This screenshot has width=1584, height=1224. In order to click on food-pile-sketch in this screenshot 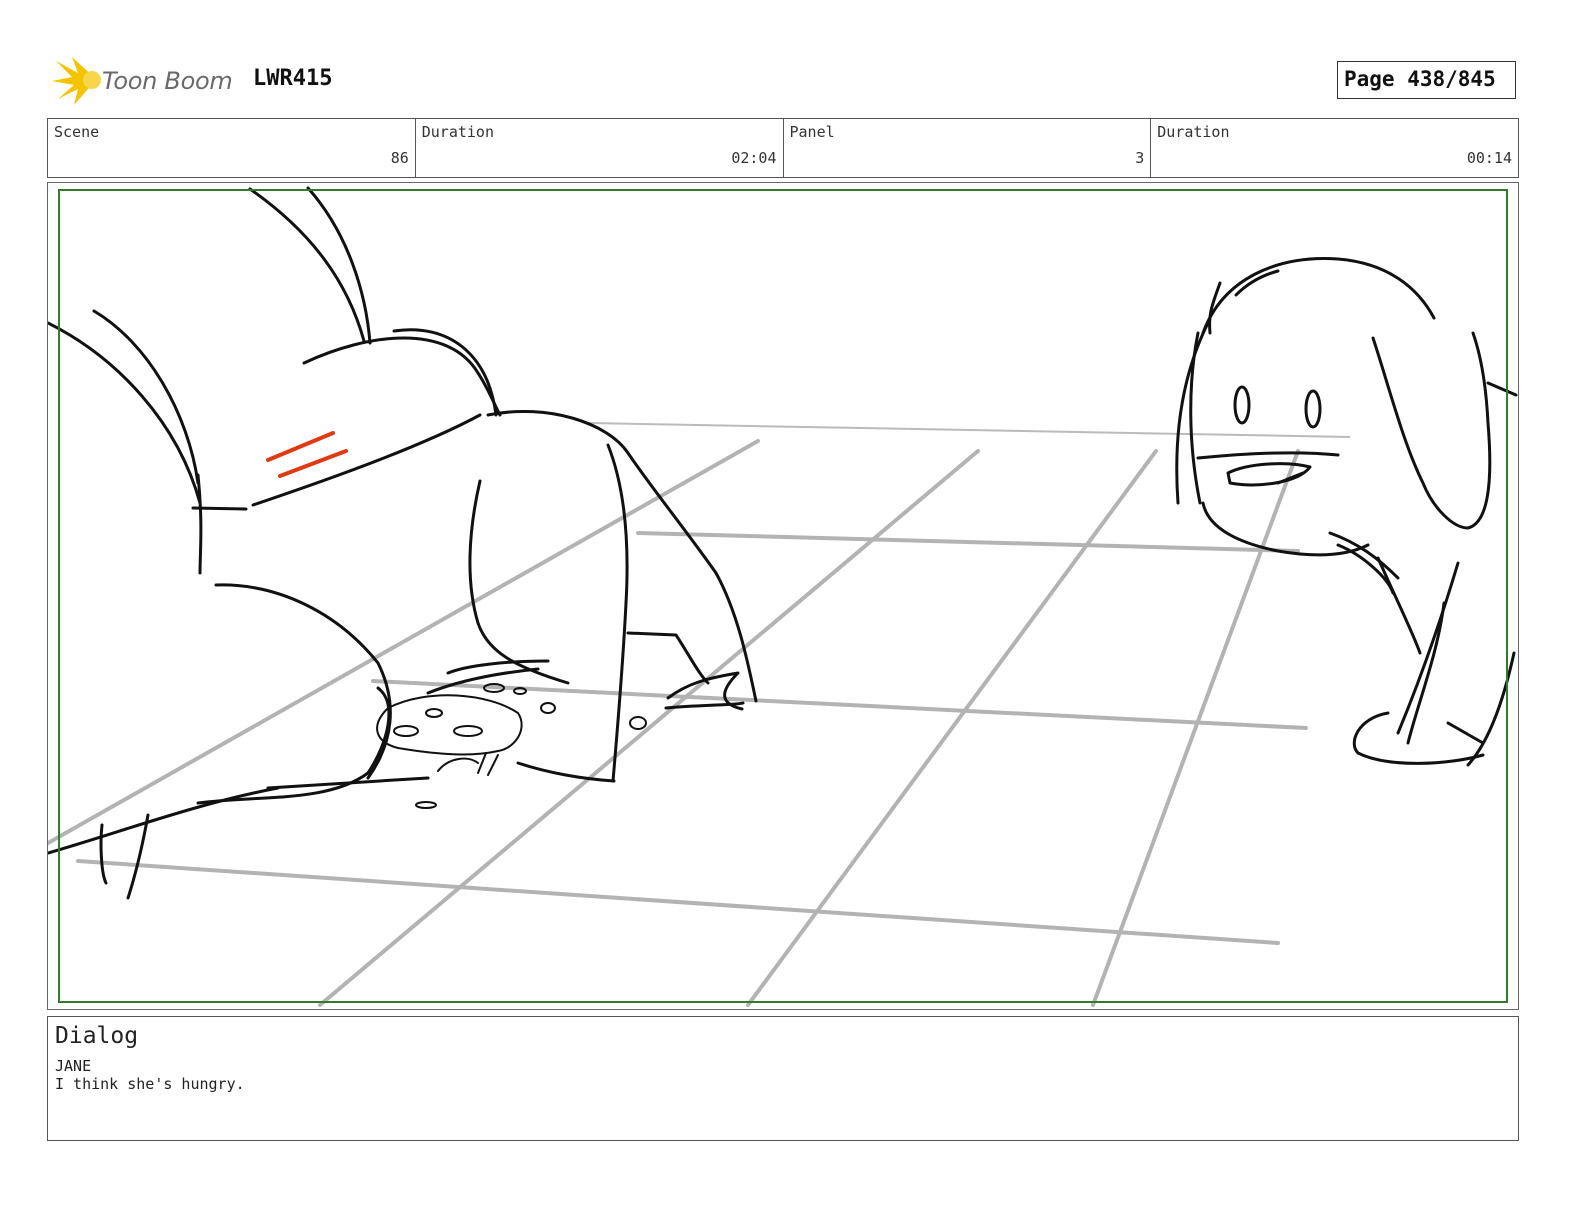, I will do `click(511, 746)`.